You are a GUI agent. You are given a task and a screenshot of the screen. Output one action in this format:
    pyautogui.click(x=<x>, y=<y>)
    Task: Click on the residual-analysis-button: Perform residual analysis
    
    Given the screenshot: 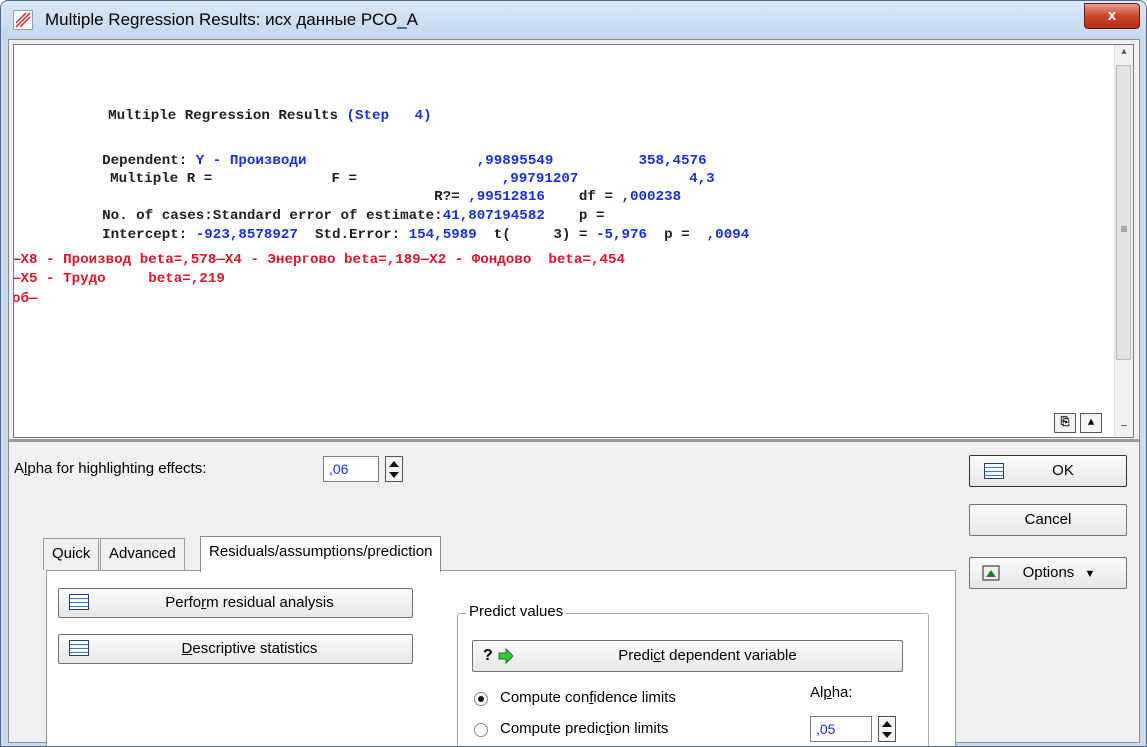 What is the action you would take?
    pyautogui.click(x=235, y=603)
    